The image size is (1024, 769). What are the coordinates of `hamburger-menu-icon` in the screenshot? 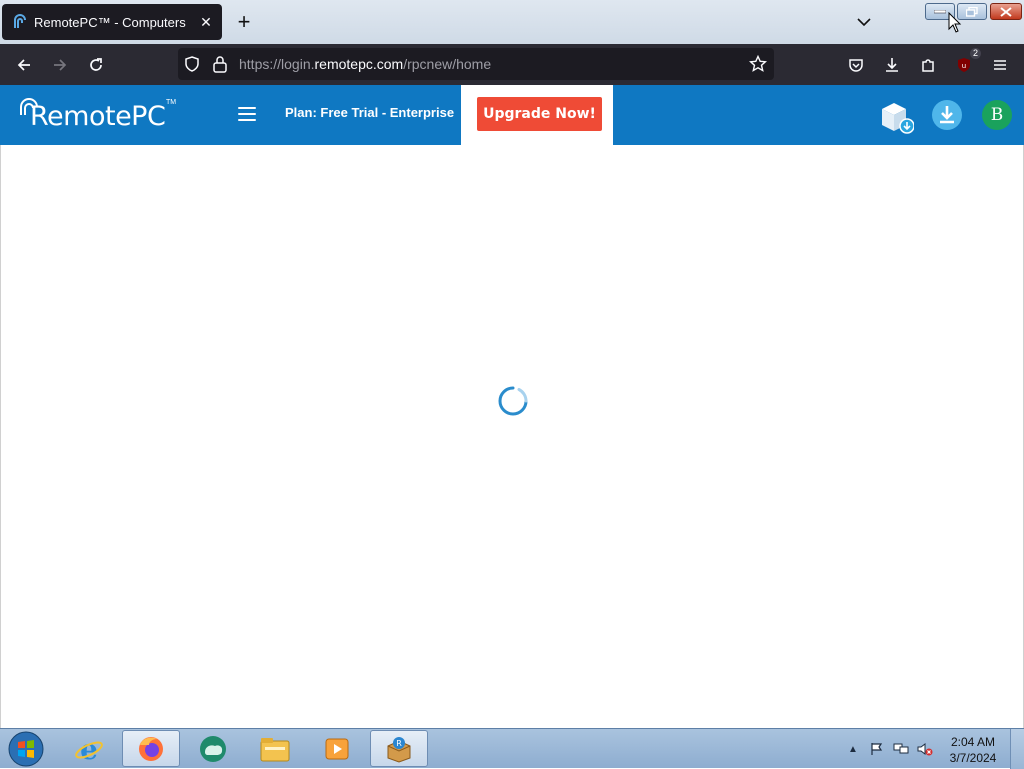 It's located at (1000, 65).